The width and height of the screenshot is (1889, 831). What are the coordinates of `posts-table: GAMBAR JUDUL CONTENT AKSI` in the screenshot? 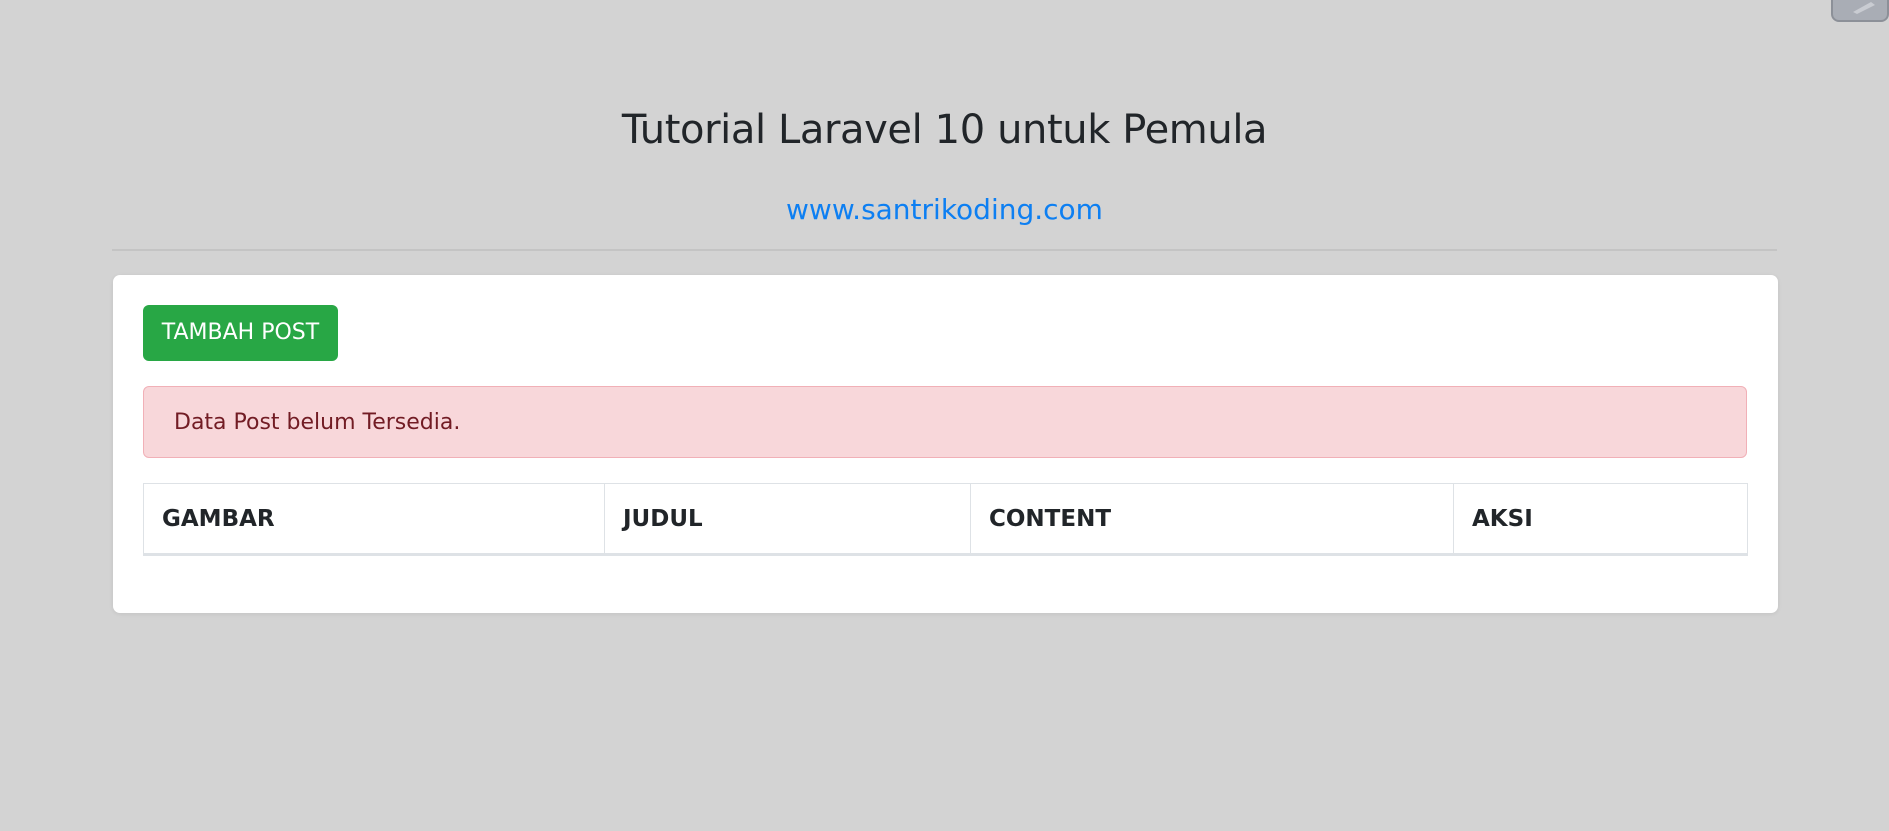 It's located at (945, 519).